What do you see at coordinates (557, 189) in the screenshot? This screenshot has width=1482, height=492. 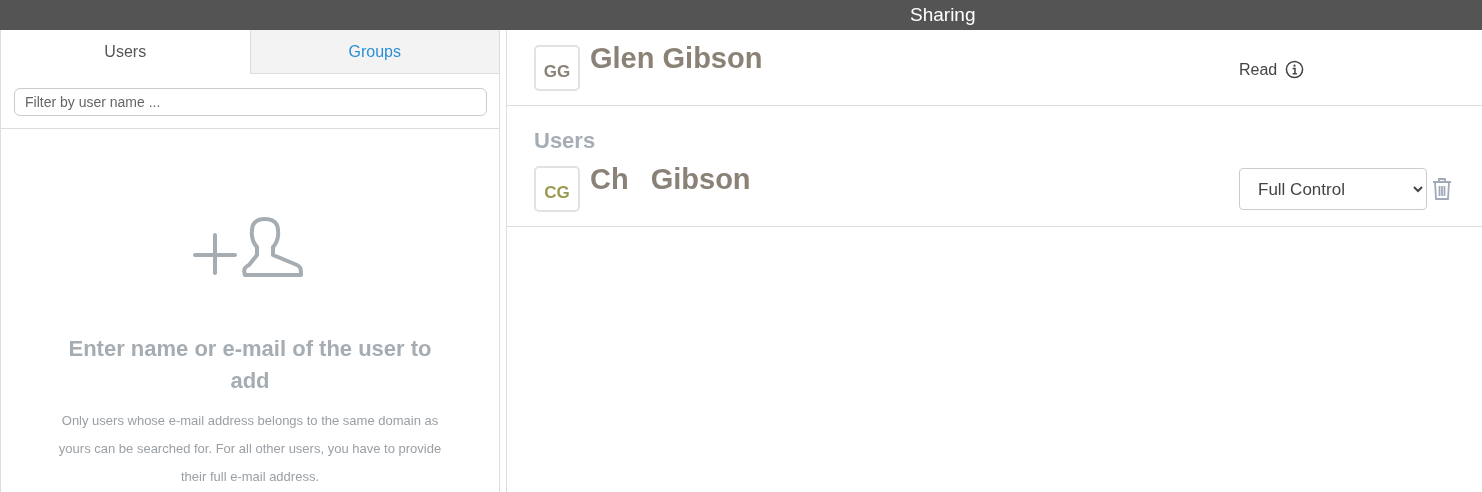 I see `initials-avatar: CG` at bounding box center [557, 189].